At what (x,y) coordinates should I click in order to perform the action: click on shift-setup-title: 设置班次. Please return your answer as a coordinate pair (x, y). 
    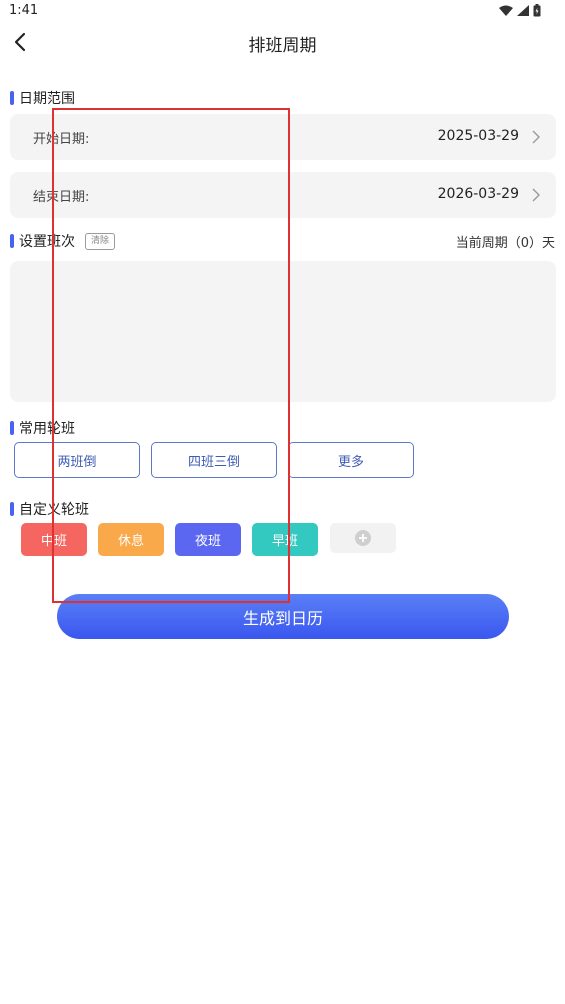
    Looking at the image, I should click on (47, 242).